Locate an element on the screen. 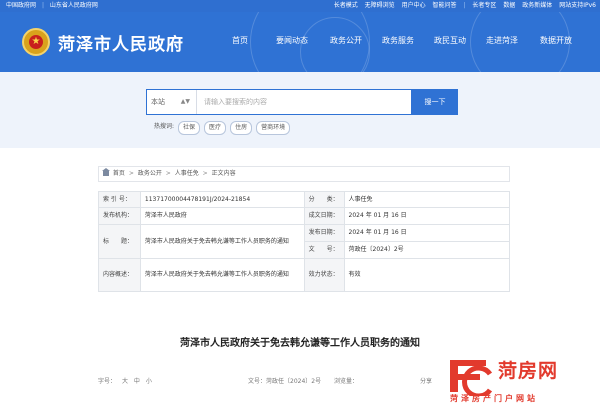  meta-label: 发布日期： is located at coordinates (324, 233).